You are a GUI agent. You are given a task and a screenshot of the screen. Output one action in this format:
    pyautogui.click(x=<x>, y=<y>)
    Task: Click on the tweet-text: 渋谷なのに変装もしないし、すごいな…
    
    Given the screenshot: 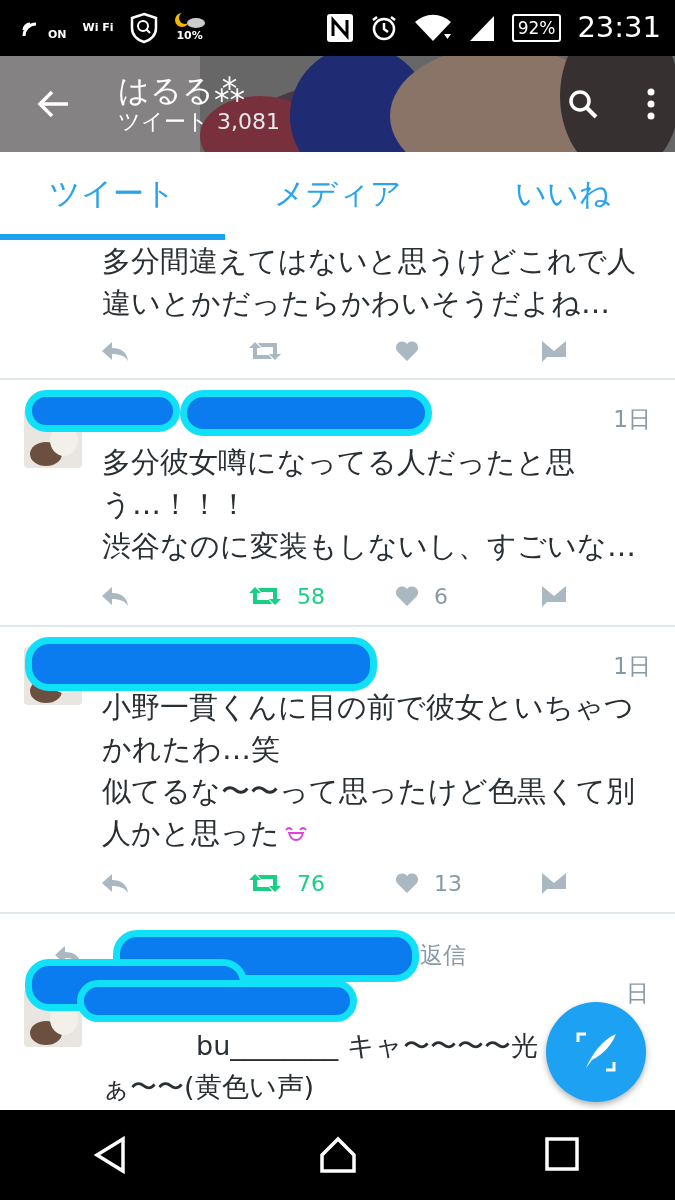 What is the action you would take?
    pyautogui.click(x=369, y=546)
    